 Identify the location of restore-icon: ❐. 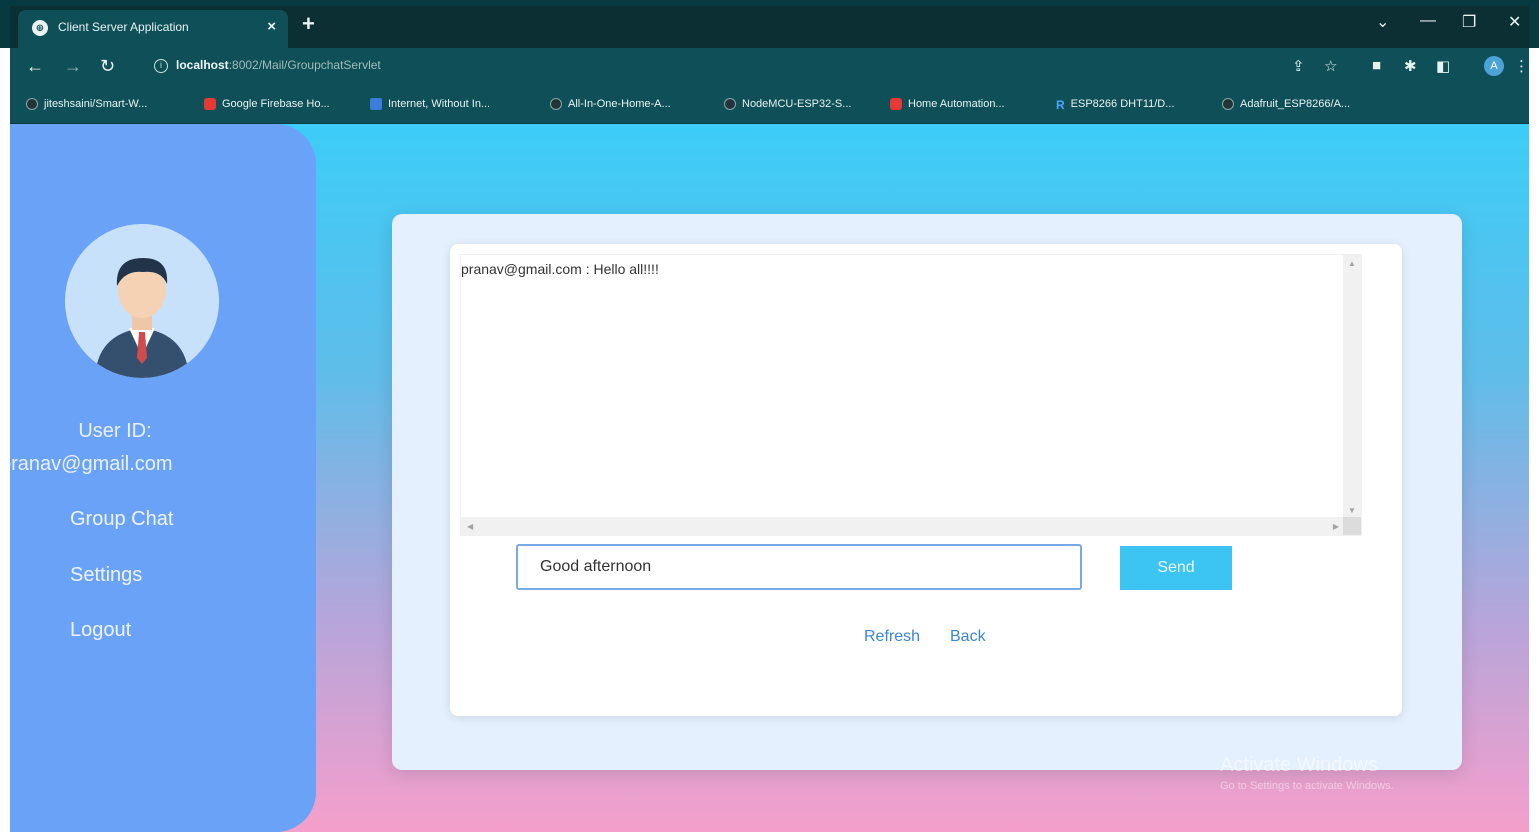
(1469, 22).